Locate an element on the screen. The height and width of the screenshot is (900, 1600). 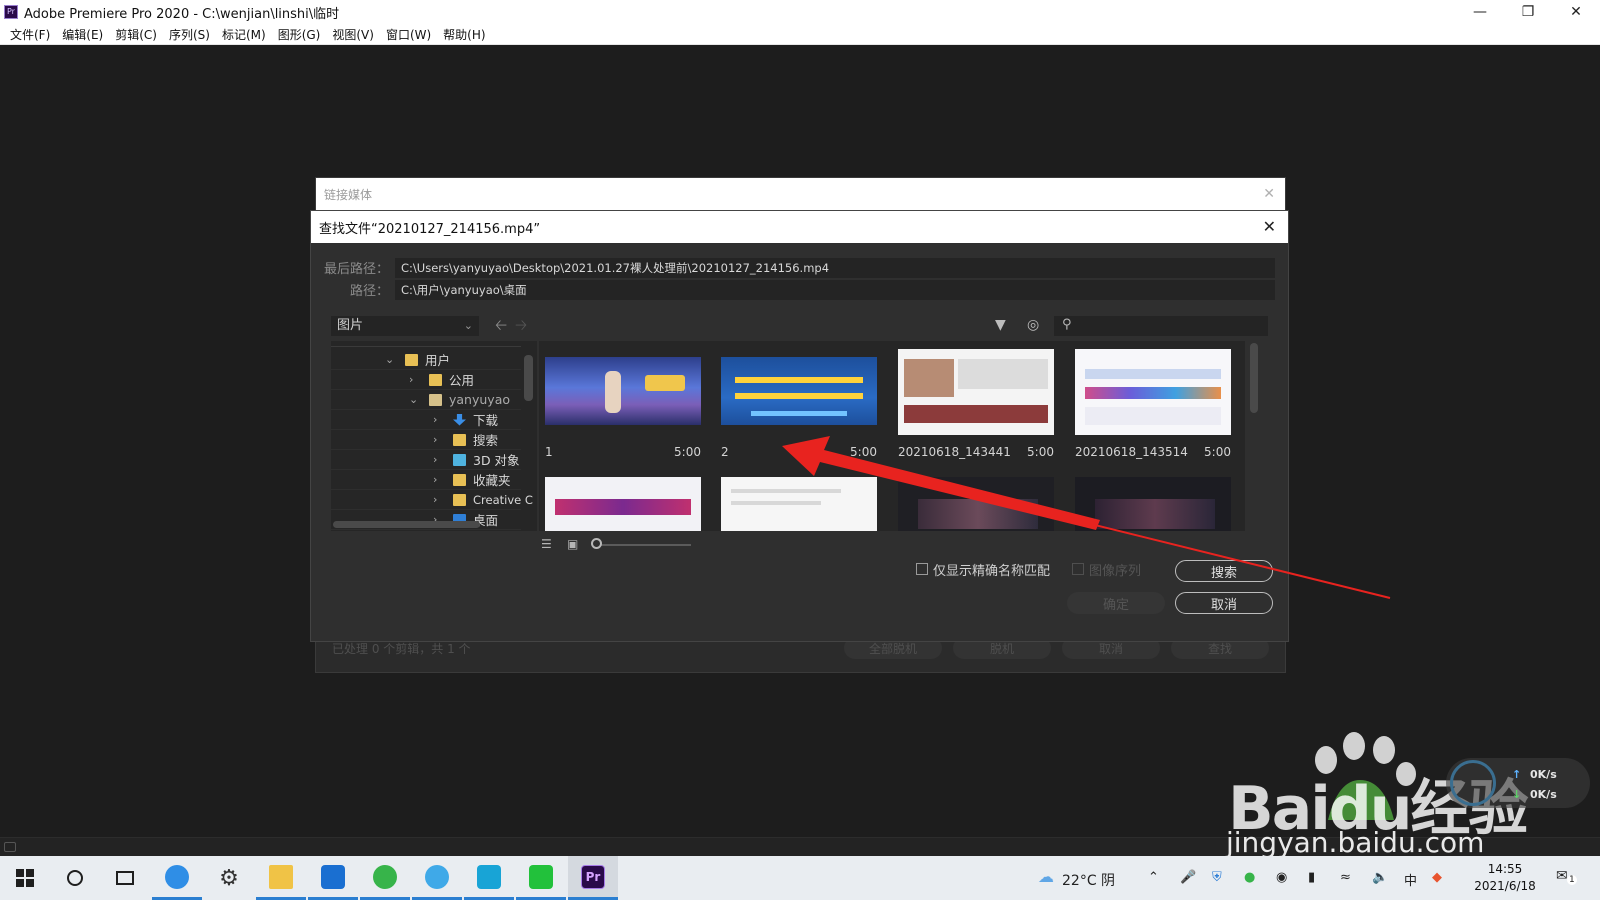
link-media-titlebar: 链接媒体 ✕ is located at coordinates (800, 194).